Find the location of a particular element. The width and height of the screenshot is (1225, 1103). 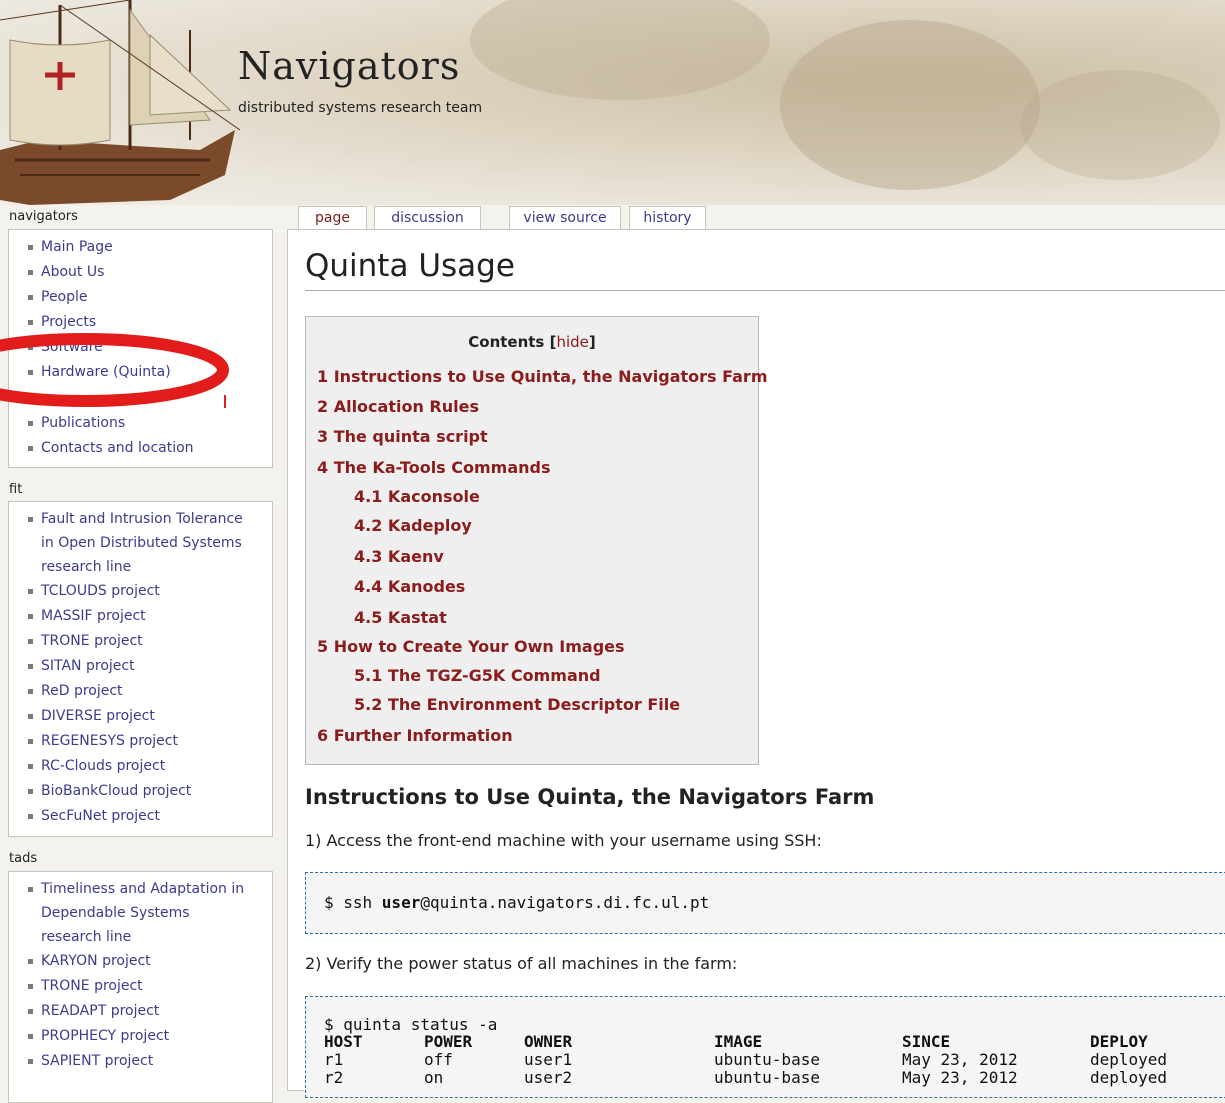

sidebar-item-secfunet: SecFuNet project is located at coordinates (140, 816).